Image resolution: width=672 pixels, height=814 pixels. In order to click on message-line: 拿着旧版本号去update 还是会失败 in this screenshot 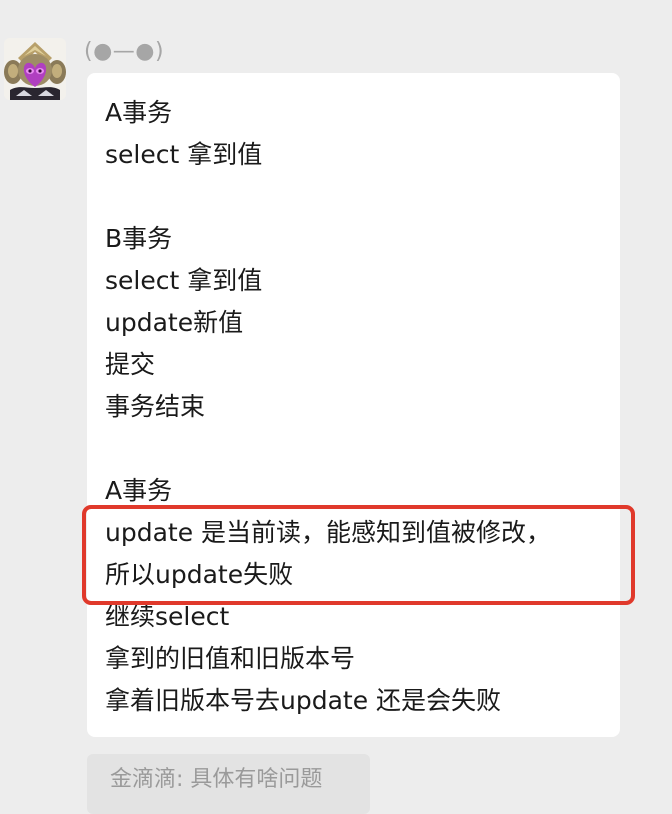, I will do `click(303, 700)`.